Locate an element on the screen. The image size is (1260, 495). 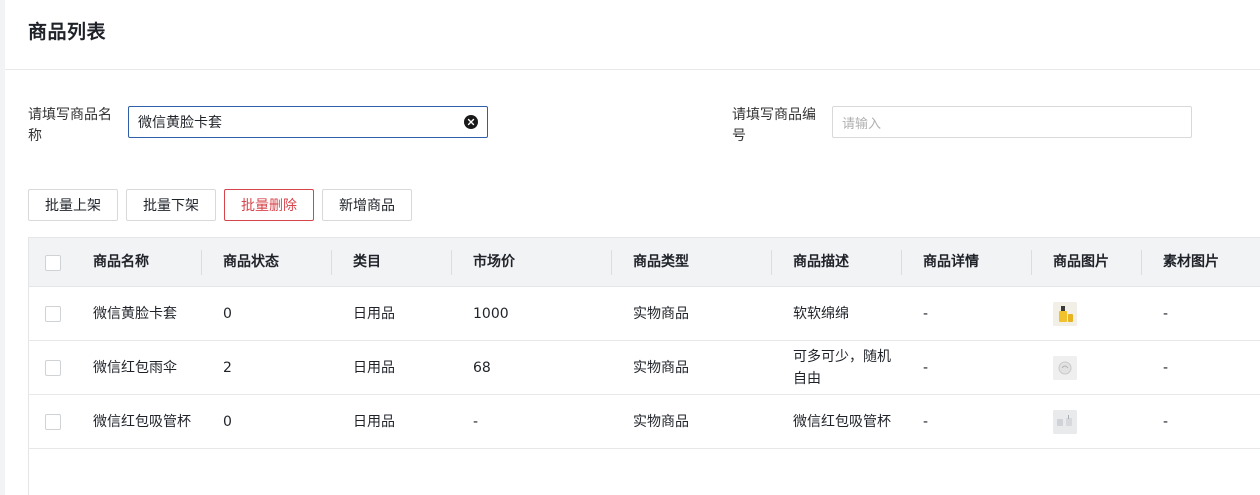
product-code-input: 请输入 is located at coordinates (1012, 122).